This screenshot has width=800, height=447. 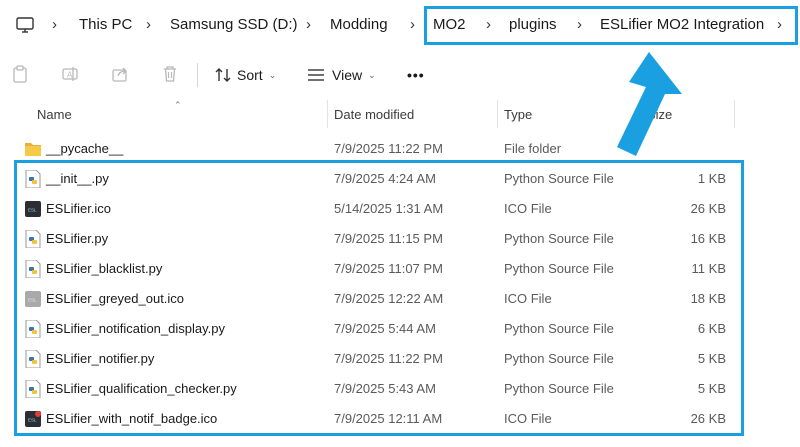 I want to click on breadcrumb-samsung-ssd: Samsung SSD (D:), so click(x=234, y=25).